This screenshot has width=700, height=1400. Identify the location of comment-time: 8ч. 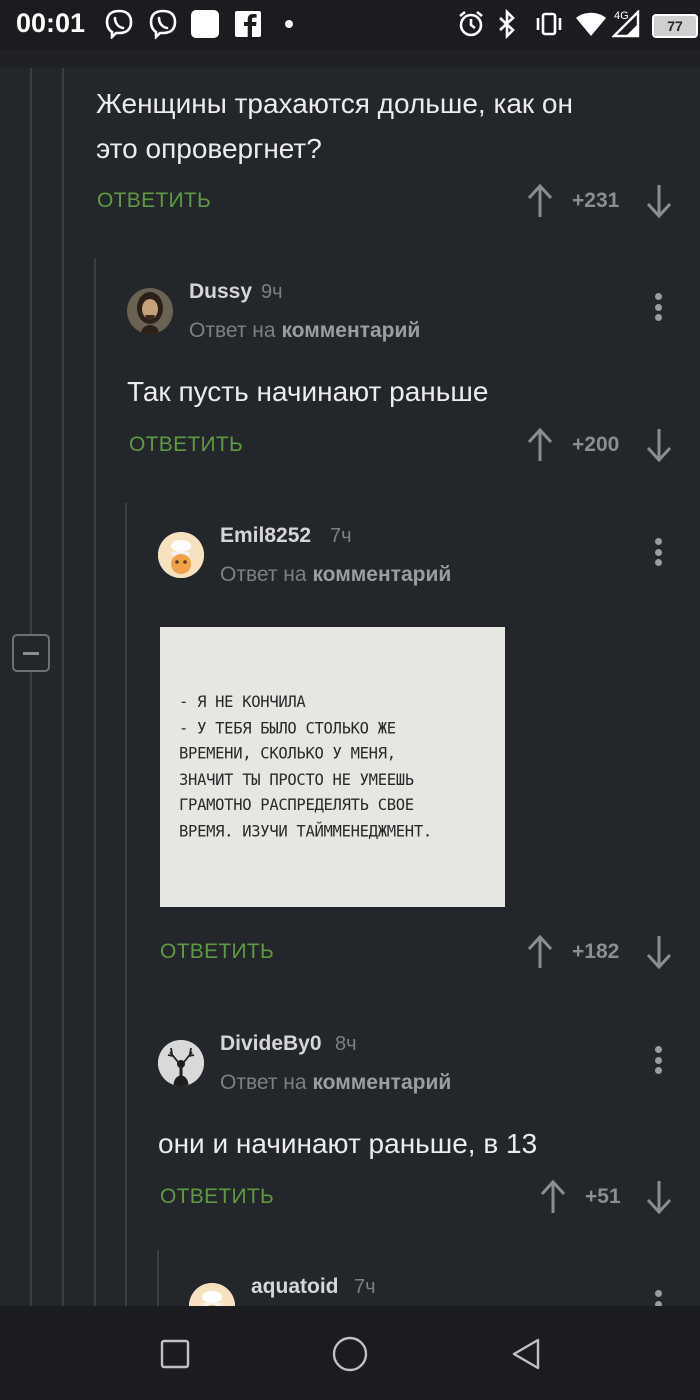
(346, 1044).